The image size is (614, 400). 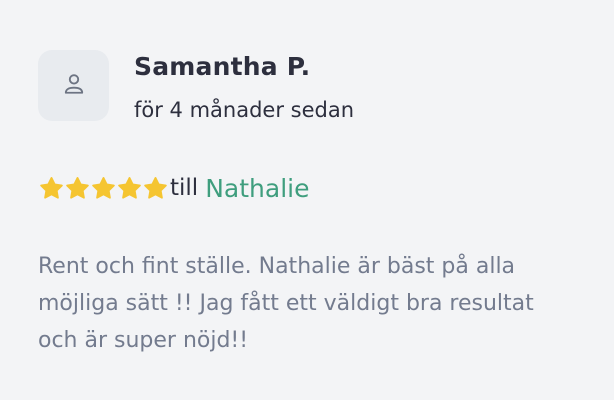 I want to click on rating-row: till Nathalie, so click(x=173, y=188).